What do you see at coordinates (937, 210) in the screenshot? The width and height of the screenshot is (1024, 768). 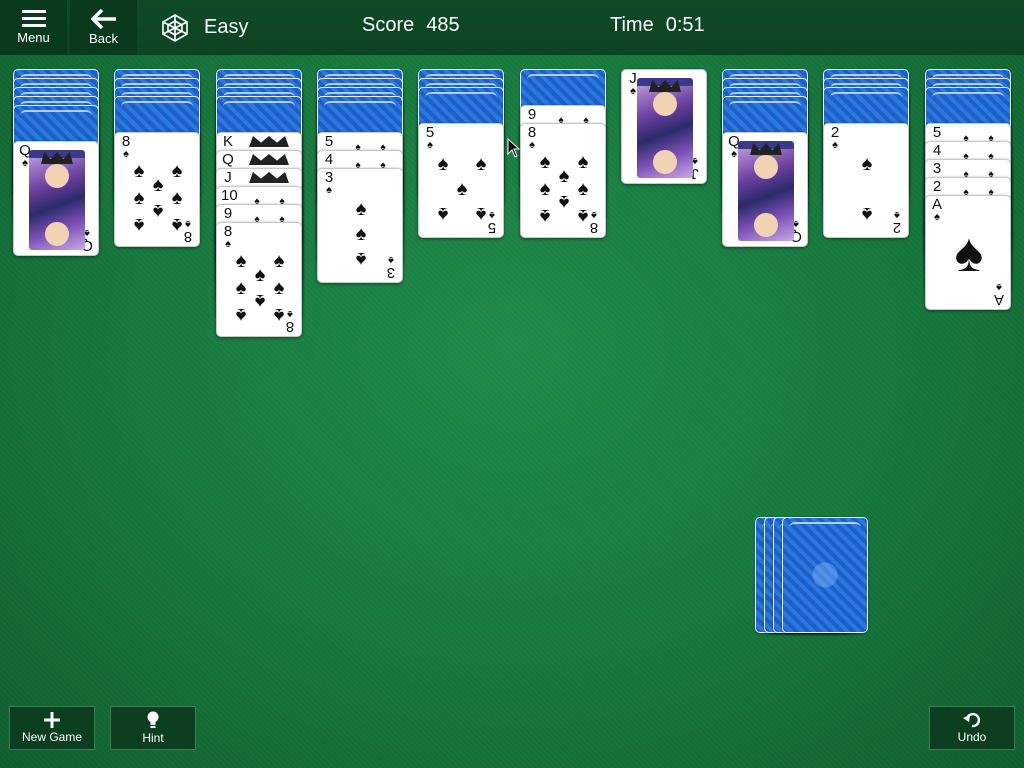 I see `card-rank-top: A ♠` at bounding box center [937, 210].